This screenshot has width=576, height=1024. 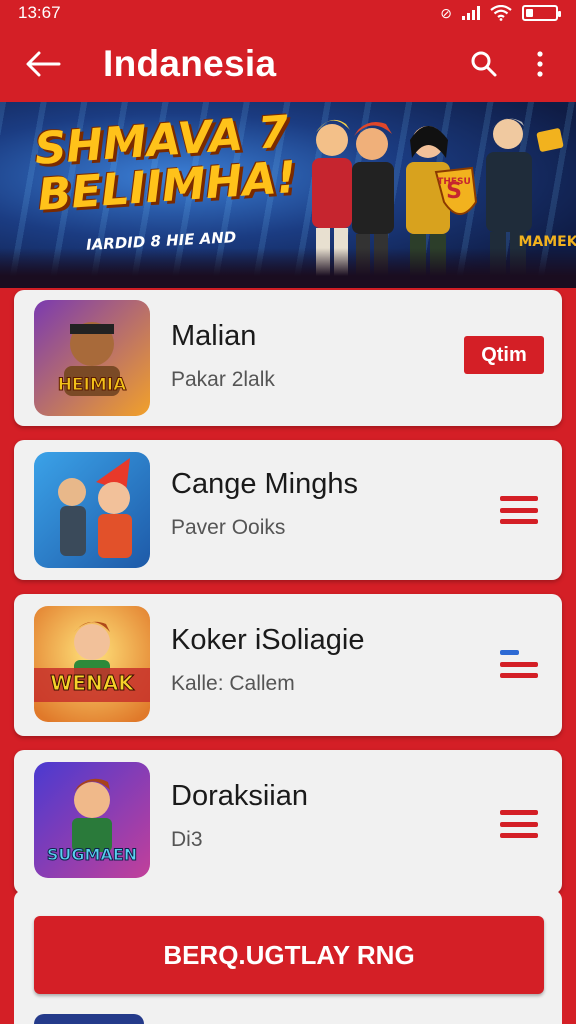 I want to click on svg-text: HEIMIA, so click(x=92, y=385).